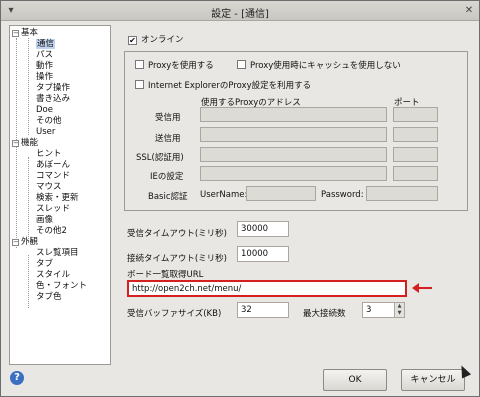 This screenshot has width=480, height=397. Describe the element at coordinates (402, 193) in the screenshot. I see `password-field` at that location.